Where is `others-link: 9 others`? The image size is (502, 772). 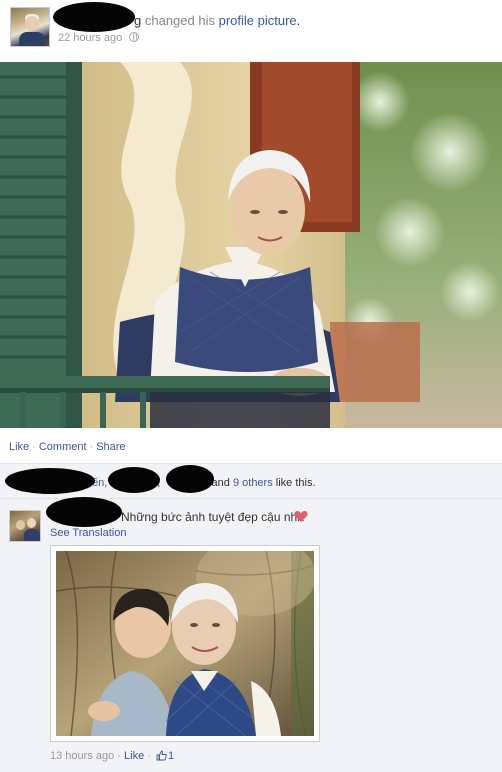
others-link: 9 others is located at coordinates (253, 483).